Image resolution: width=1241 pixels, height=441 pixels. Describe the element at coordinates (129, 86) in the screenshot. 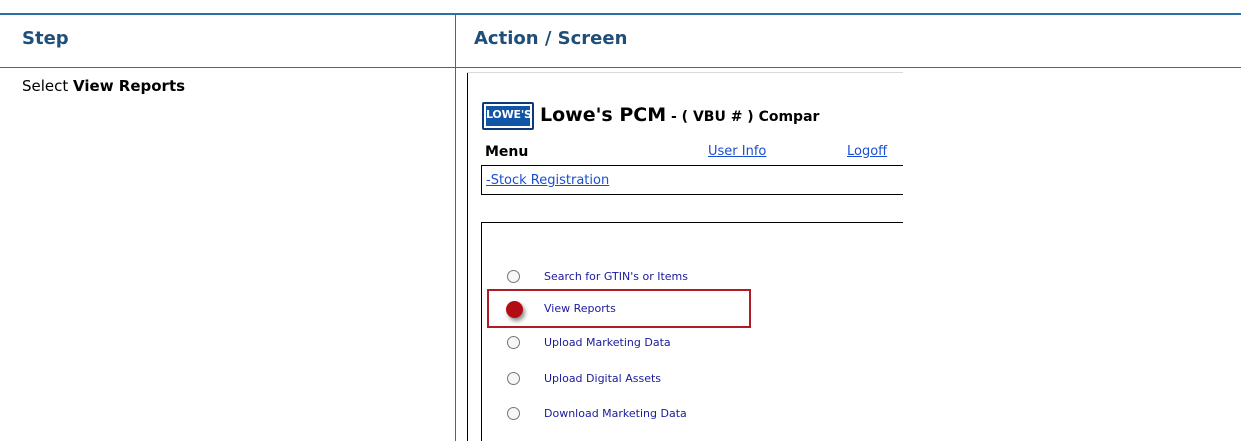

I see `step-bold-target: View Reports` at that location.